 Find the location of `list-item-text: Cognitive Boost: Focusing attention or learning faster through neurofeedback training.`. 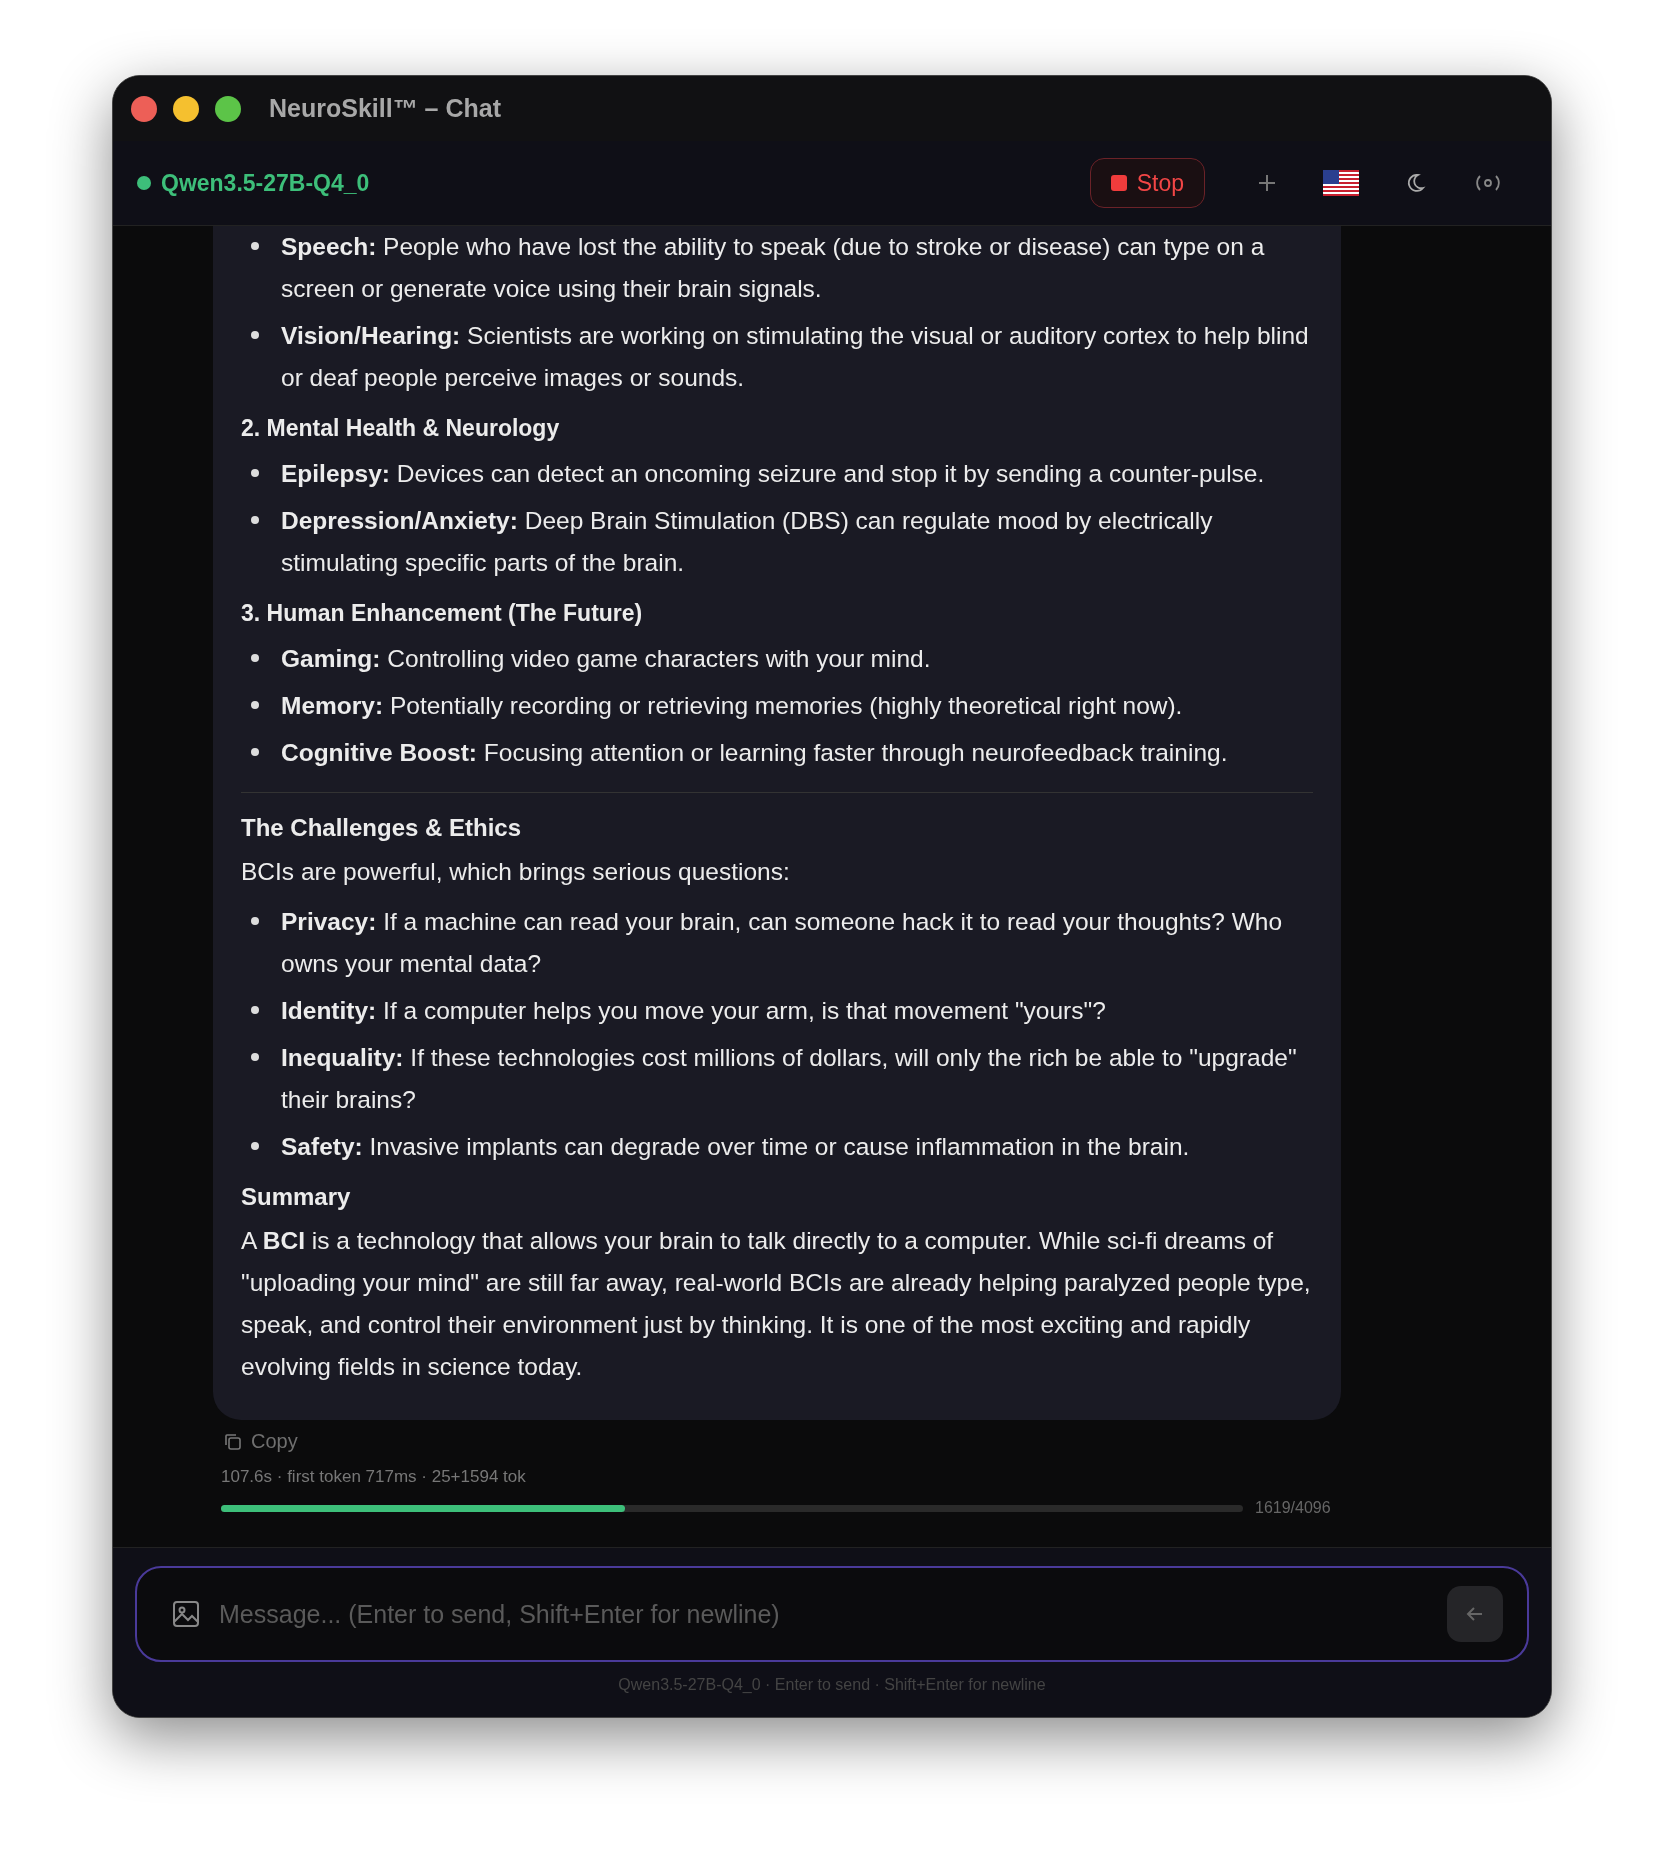

list-item-text: Cognitive Boost: Focusing attention or learning faster through neurofeedback training. is located at coordinates (755, 753).